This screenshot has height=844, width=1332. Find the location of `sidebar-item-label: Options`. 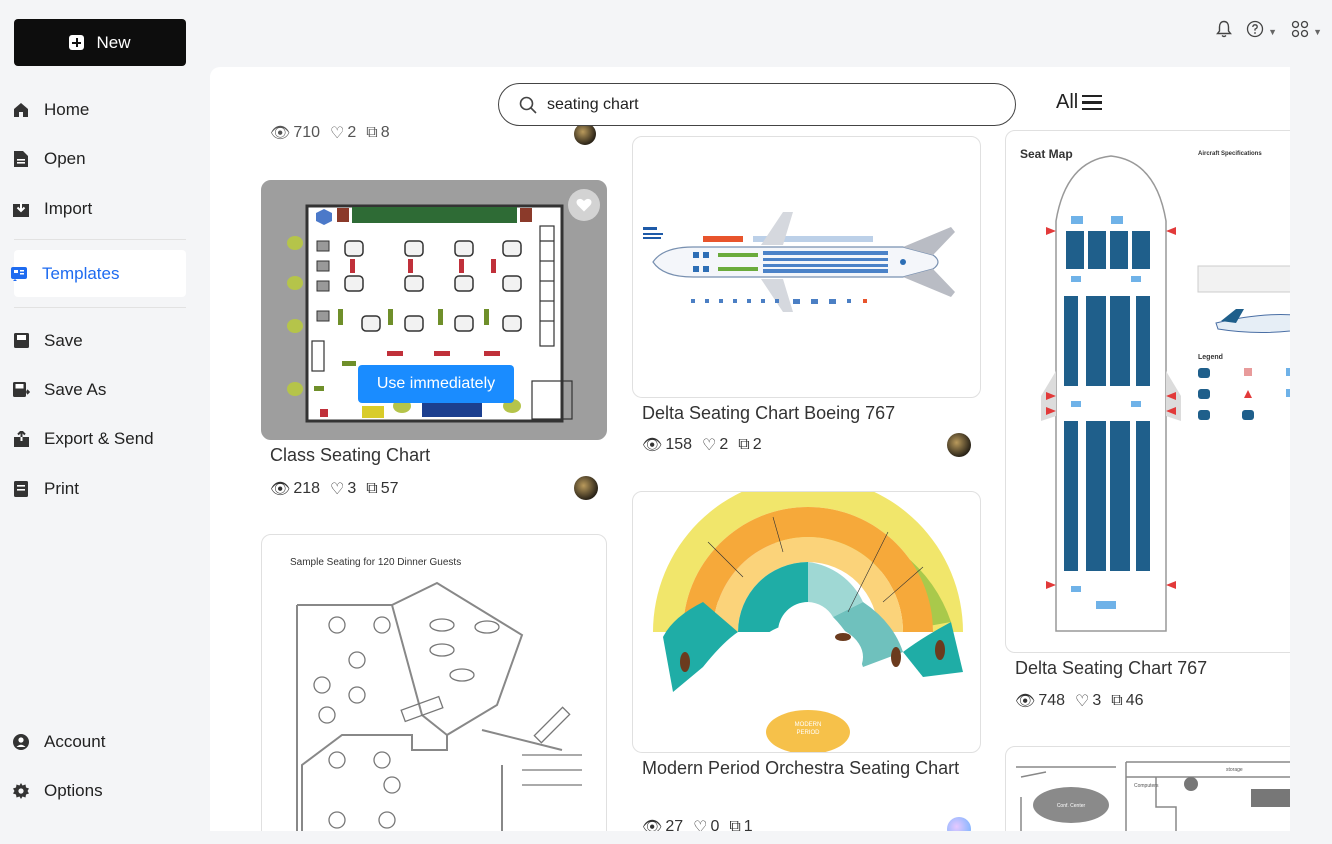

sidebar-item-label: Options is located at coordinates (73, 790).